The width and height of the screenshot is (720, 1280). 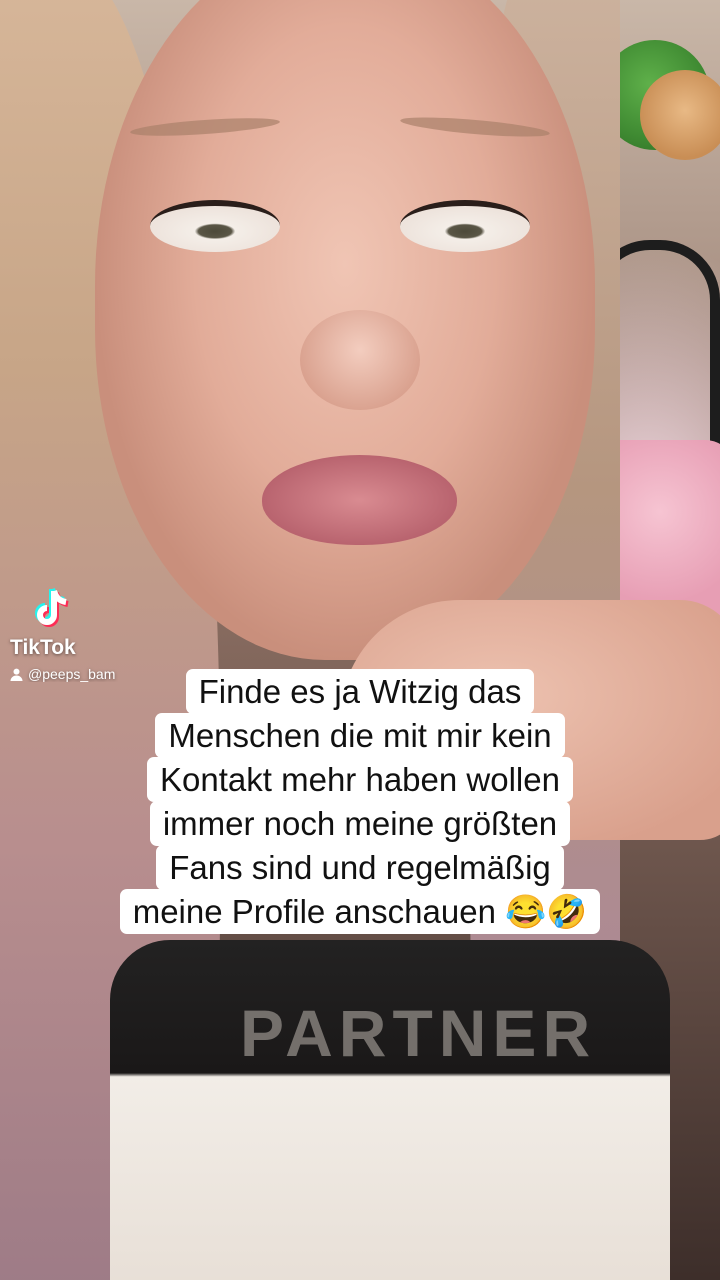 What do you see at coordinates (215, 226) in the screenshot?
I see `left-eye` at bounding box center [215, 226].